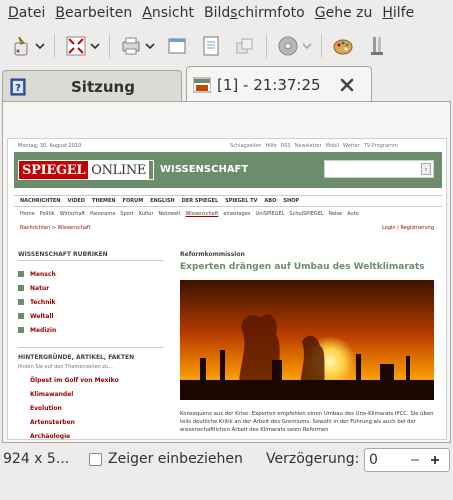 Image resolution: width=453 pixels, height=500 pixels. Describe the element at coordinates (308, 146) in the screenshot. I see `toplink: Newsletter` at that location.